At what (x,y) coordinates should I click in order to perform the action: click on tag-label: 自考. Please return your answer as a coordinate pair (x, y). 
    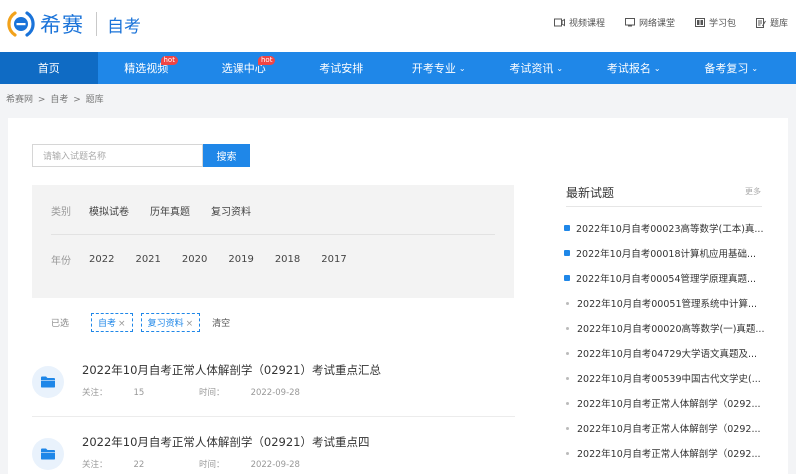
    Looking at the image, I should click on (107, 324).